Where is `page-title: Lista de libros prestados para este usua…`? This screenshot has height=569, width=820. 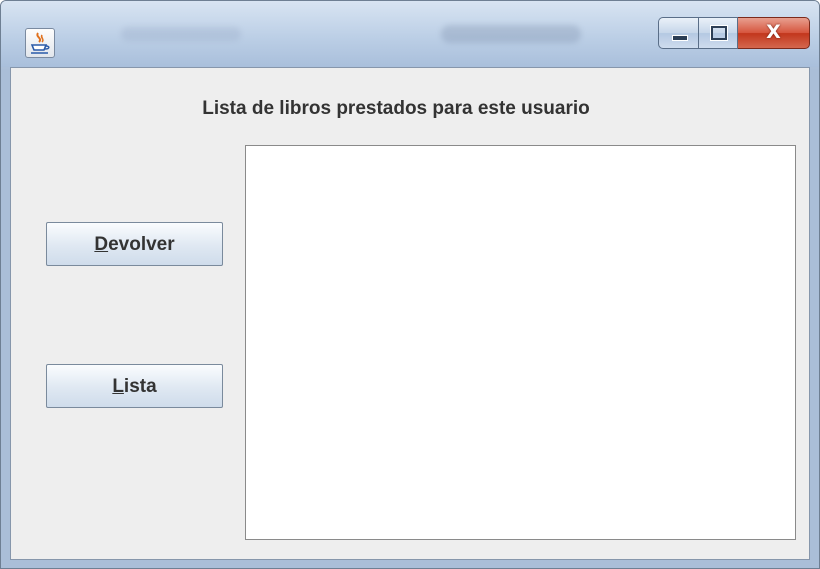 page-title: Lista de libros prestados para este usua… is located at coordinates (396, 108).